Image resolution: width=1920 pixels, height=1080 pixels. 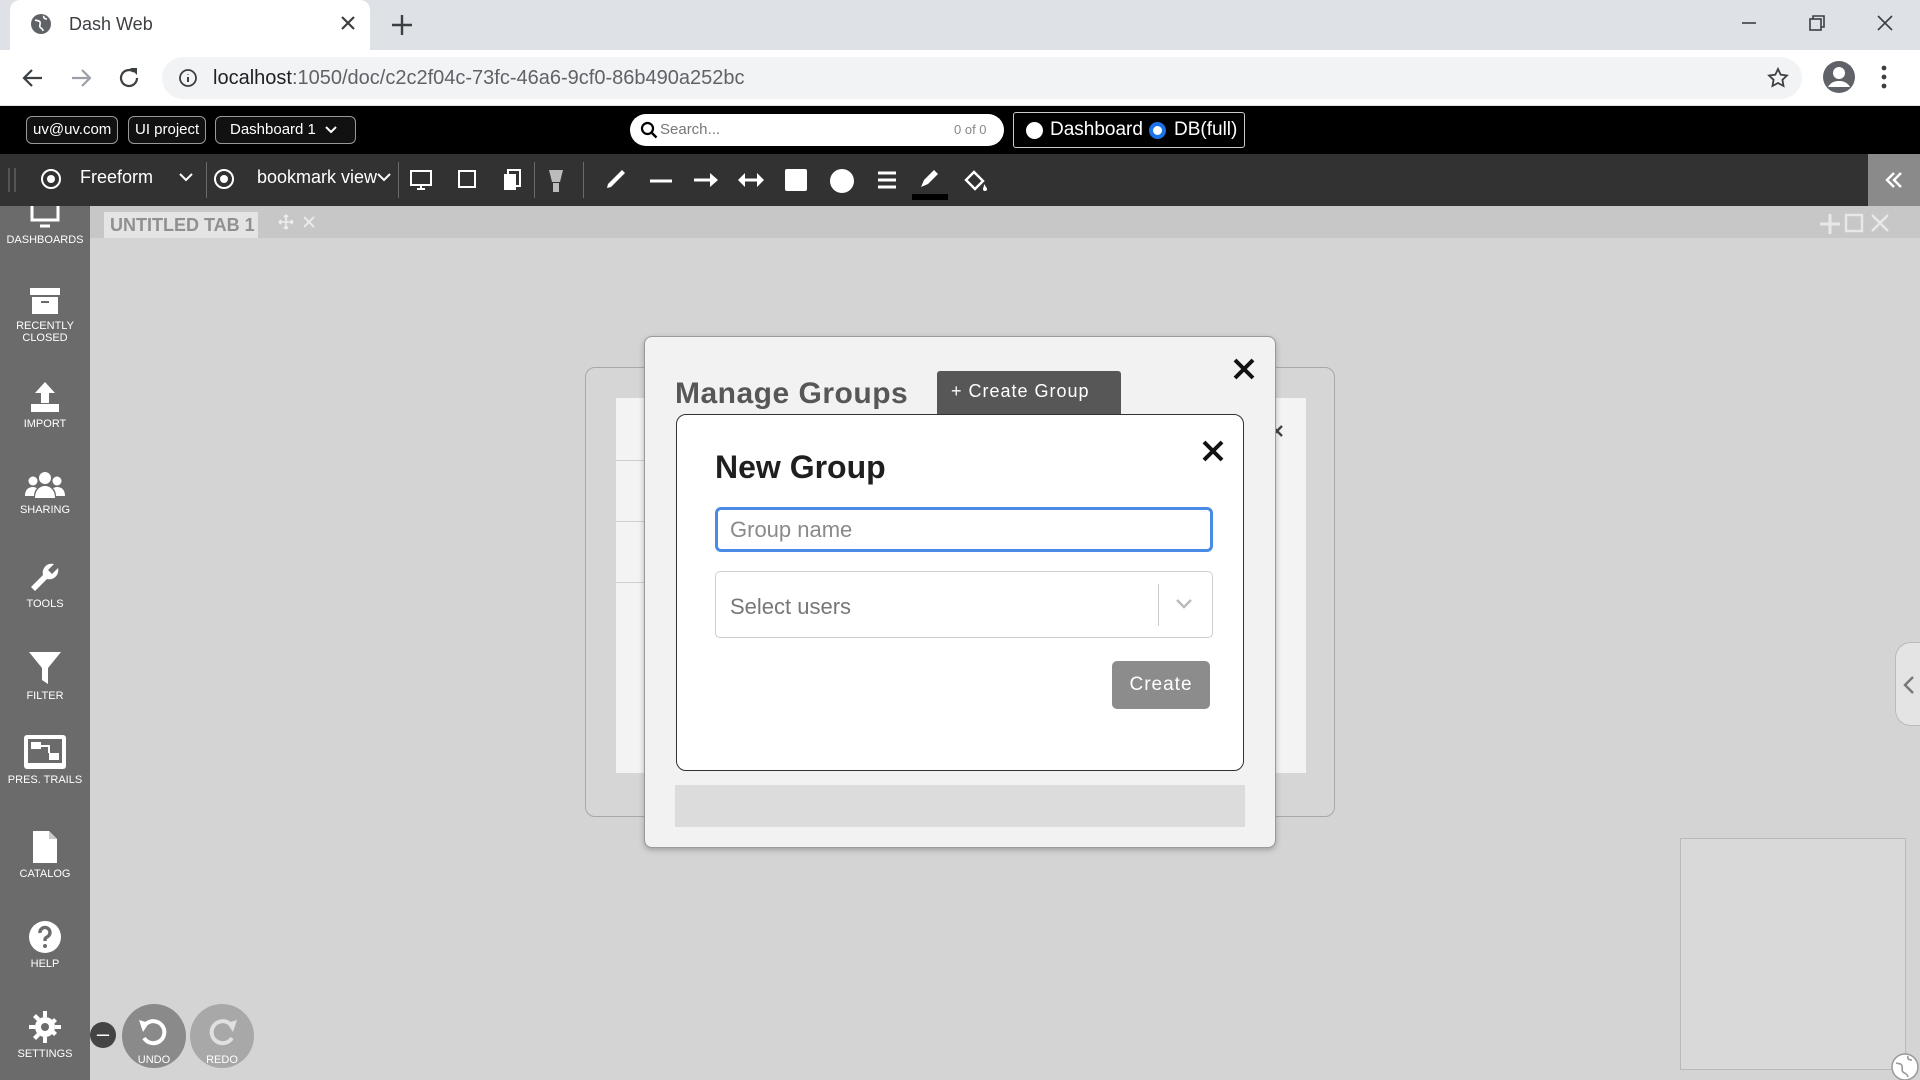 I want to click on close-pane-icon, so click(x=1880, y=223).